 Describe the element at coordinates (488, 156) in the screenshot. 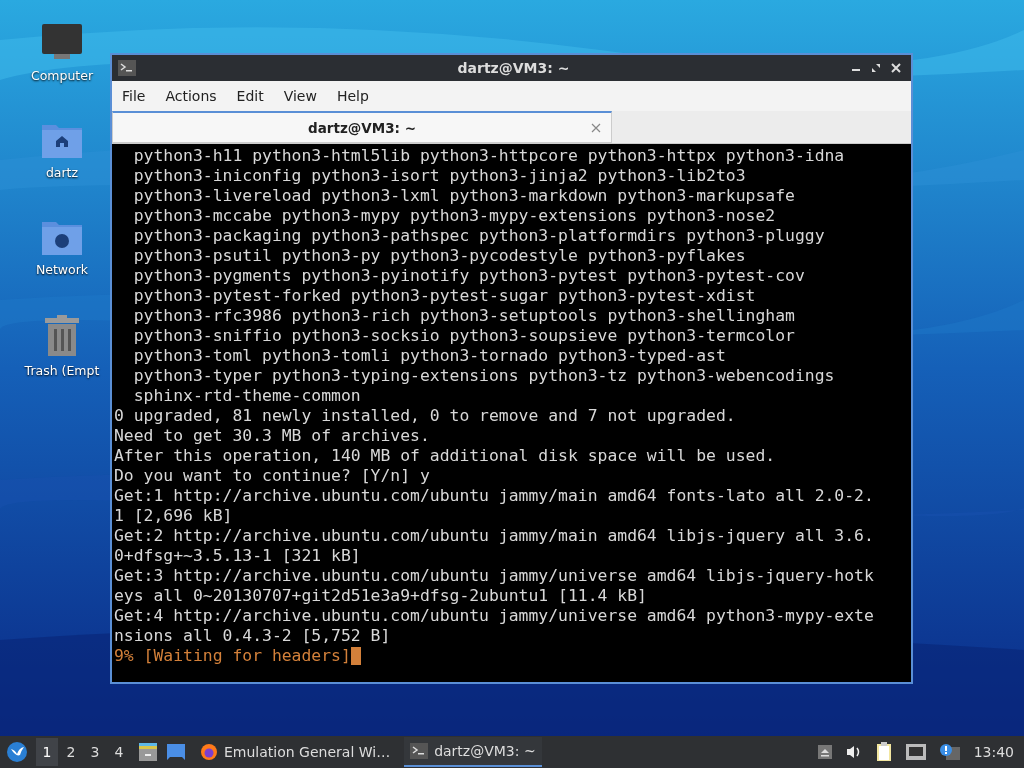

I see `terminal-line: python3-h11 python3-html5lib python3-httpcore python3-httpx python3-idna` at that location.